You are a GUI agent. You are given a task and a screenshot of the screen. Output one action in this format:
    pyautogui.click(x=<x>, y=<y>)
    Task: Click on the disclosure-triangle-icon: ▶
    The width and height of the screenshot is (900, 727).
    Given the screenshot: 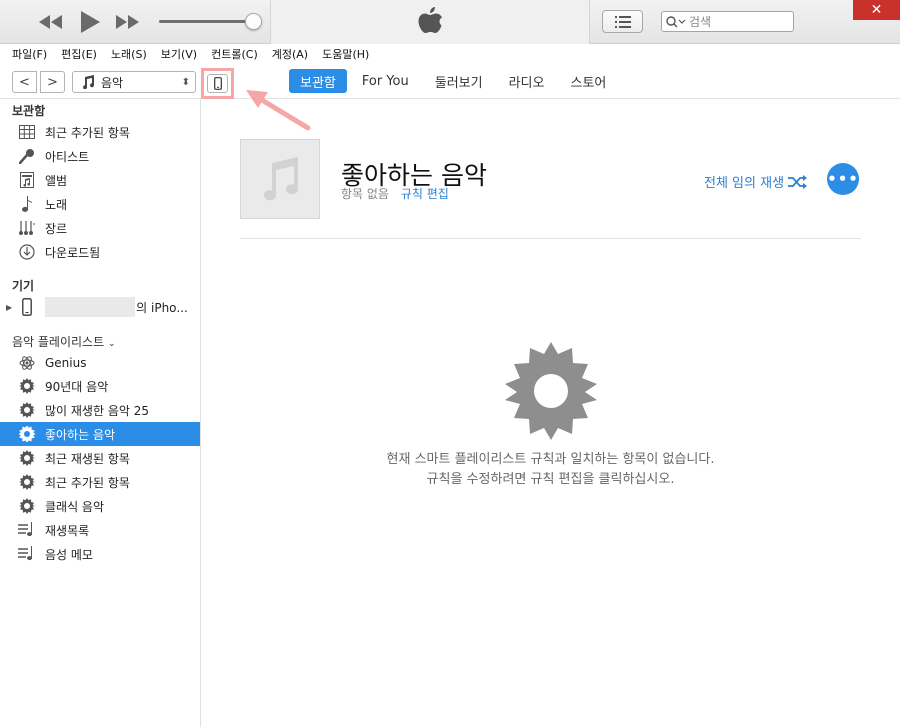 What is the action you would take?
    pyautogui.click(x=9, y=307)
    